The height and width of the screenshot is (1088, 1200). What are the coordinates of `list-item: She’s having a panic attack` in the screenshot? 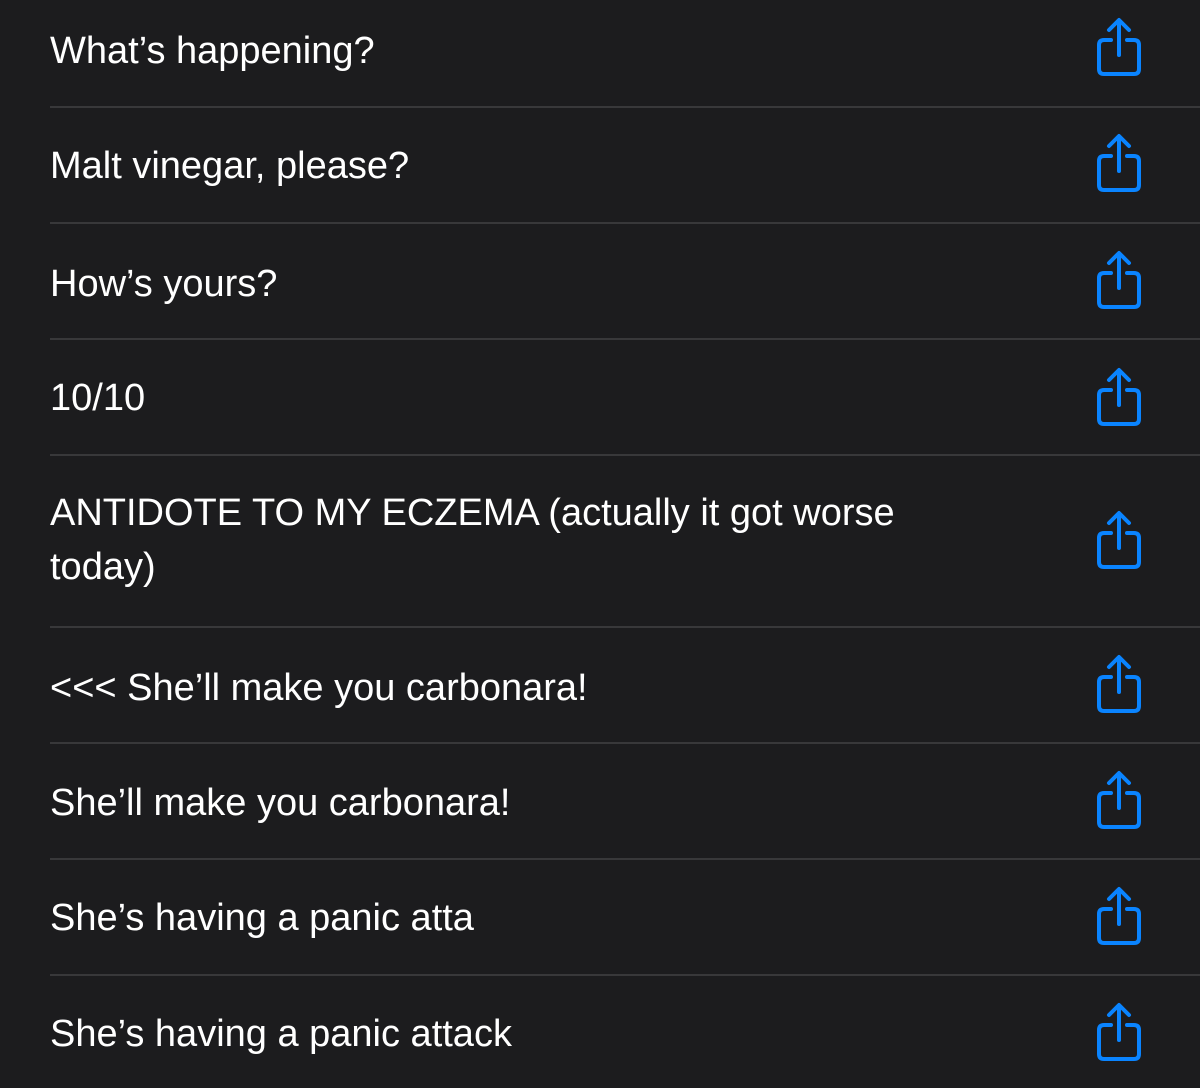 It's located at (600, 1032).